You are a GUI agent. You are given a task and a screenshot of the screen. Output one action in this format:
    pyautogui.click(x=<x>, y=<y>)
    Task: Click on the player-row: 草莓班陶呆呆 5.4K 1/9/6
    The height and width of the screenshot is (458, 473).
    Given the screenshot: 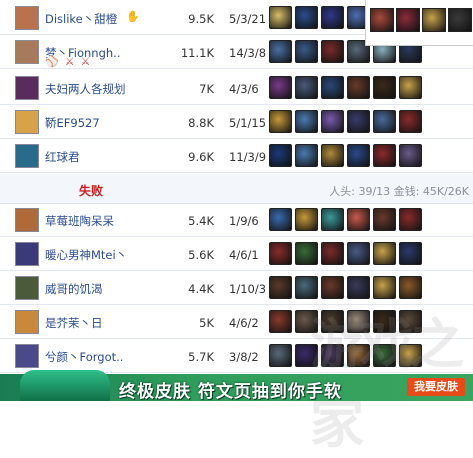 What is the action you would take?
    pyautogui.click(x=236, y=220)
    